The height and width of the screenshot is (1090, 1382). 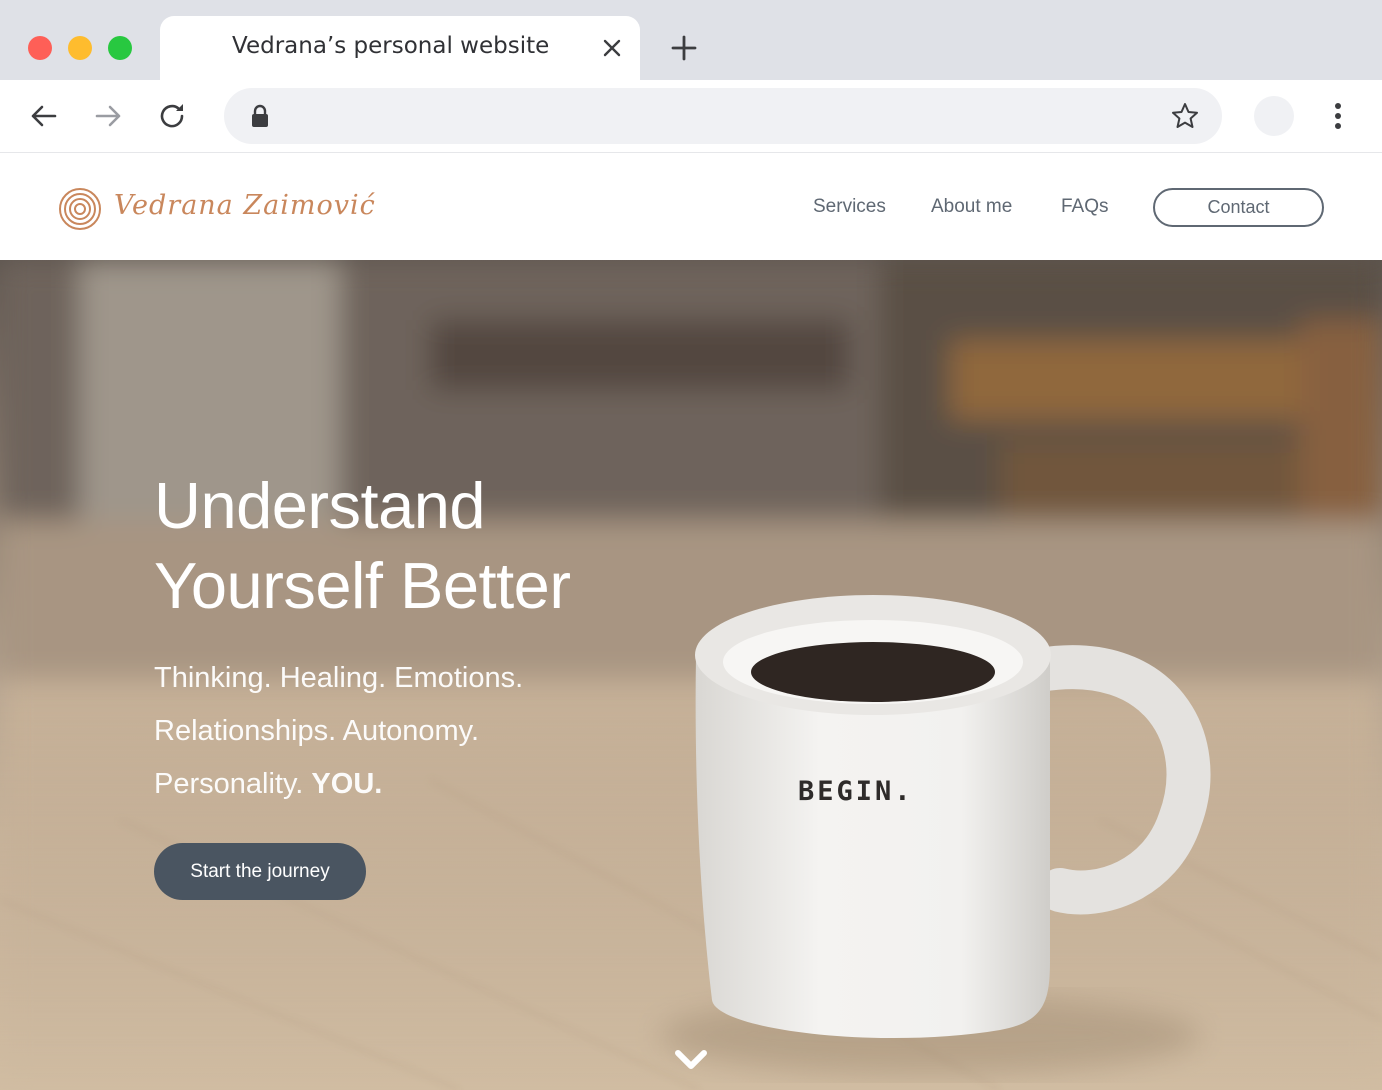 I want to click on hero-title-line2: Yourself Better, so click(x=362, y=585).